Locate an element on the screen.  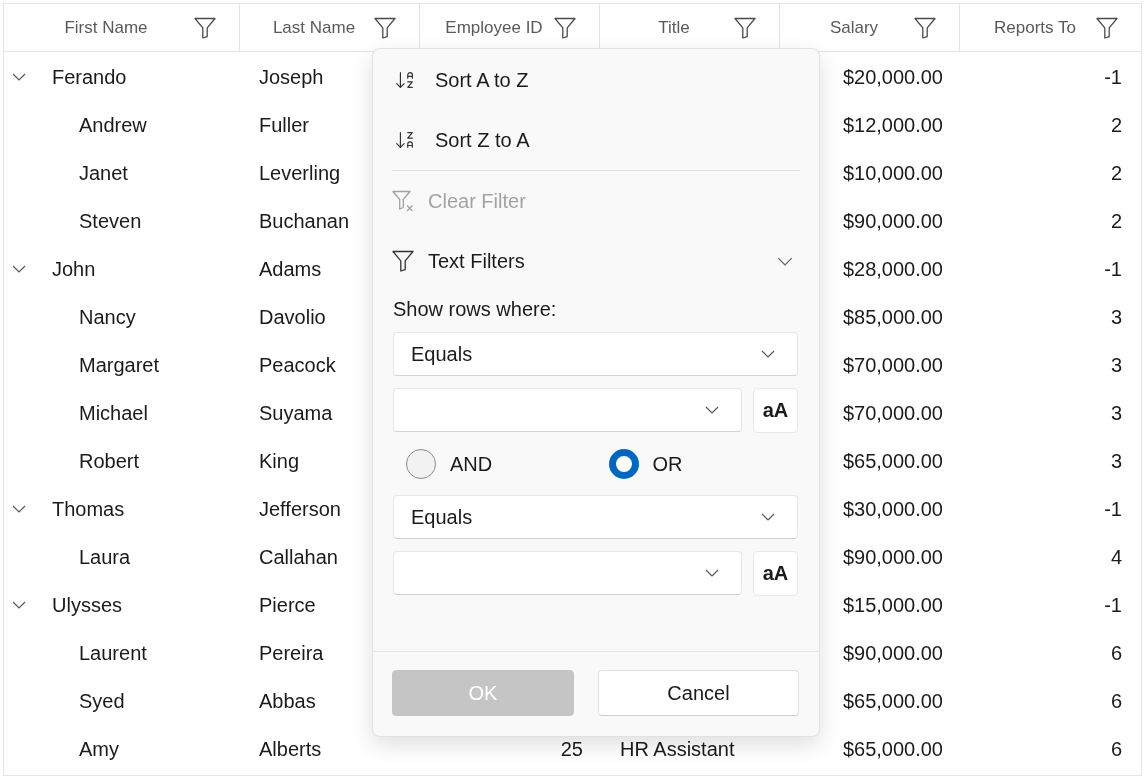
column-header: Title is located at coordinates (674, 27).